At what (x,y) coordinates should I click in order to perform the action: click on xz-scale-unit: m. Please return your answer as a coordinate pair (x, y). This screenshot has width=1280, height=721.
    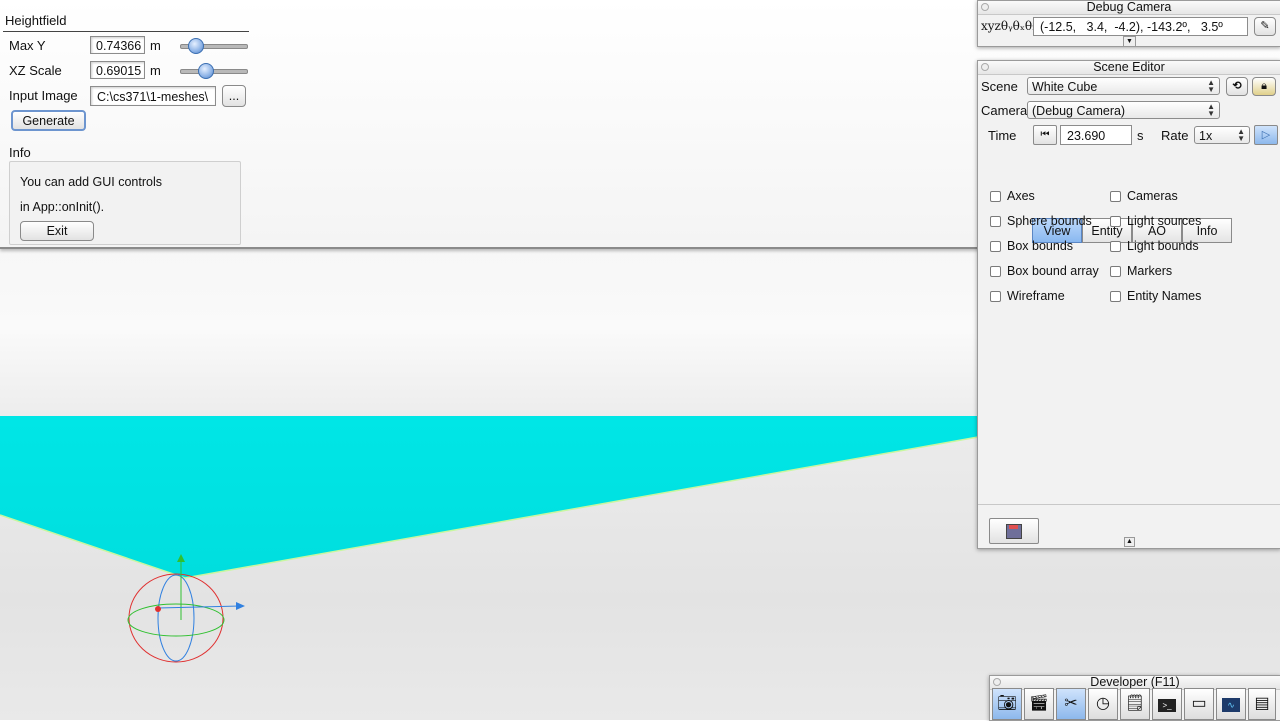
    Looking at the image, I should click on (155, 70).